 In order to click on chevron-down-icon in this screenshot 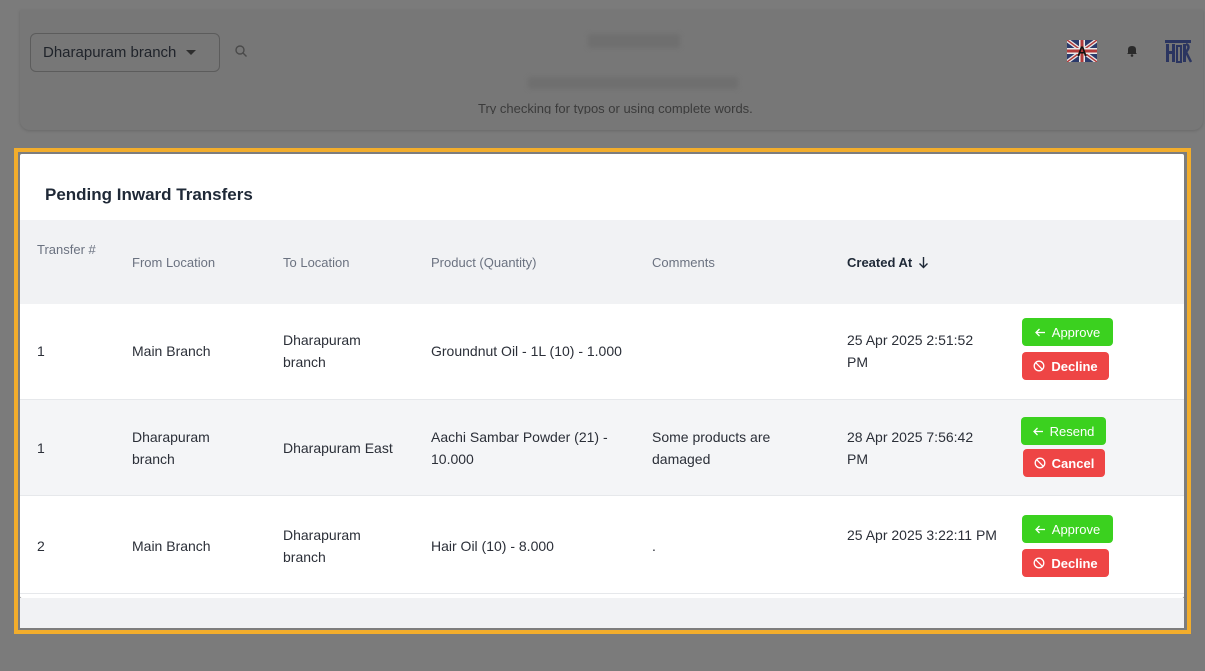, I will do `click(191, 52)`.